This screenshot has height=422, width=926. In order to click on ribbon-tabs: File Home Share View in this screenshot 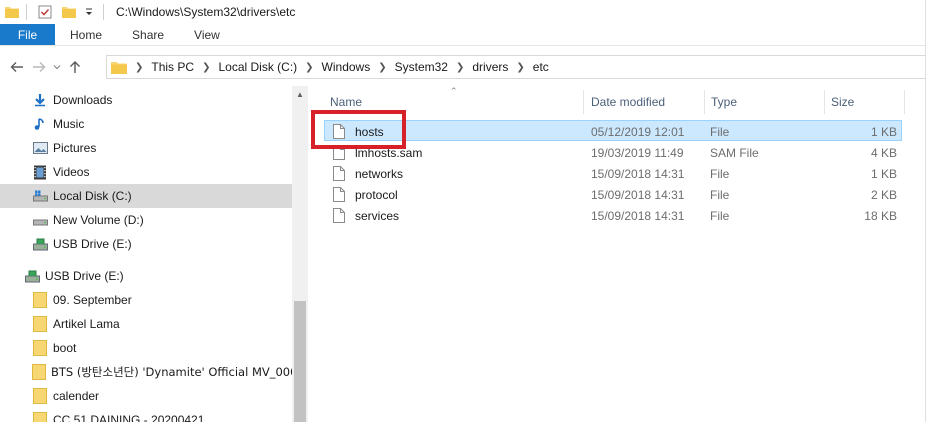, I will do `click(463, 35)`.